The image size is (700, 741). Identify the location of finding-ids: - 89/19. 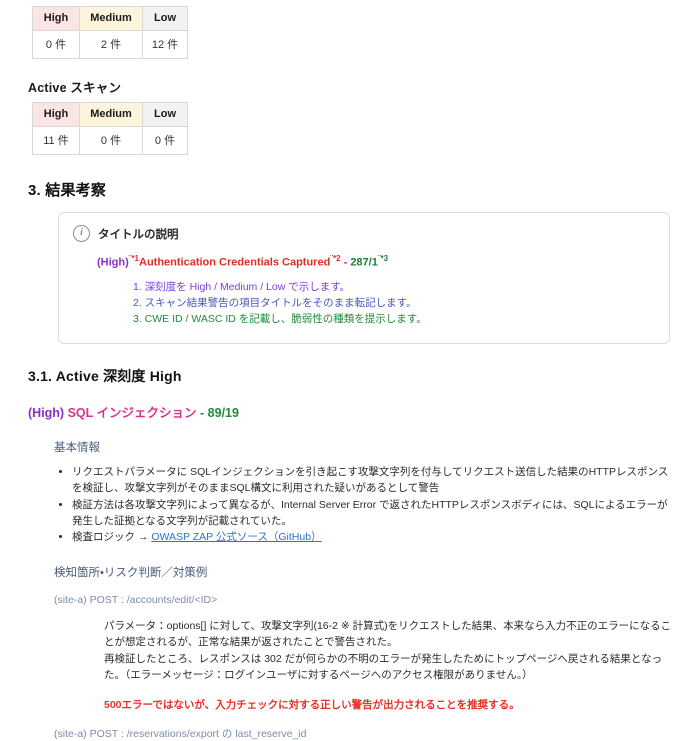
(219, 413).